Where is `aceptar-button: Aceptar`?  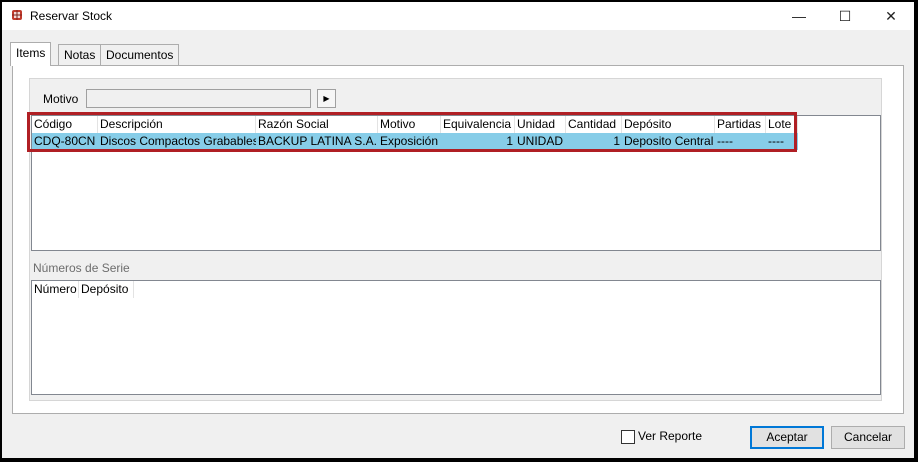 aceptar-button: Aceptar is located at coordinates (787, 437).